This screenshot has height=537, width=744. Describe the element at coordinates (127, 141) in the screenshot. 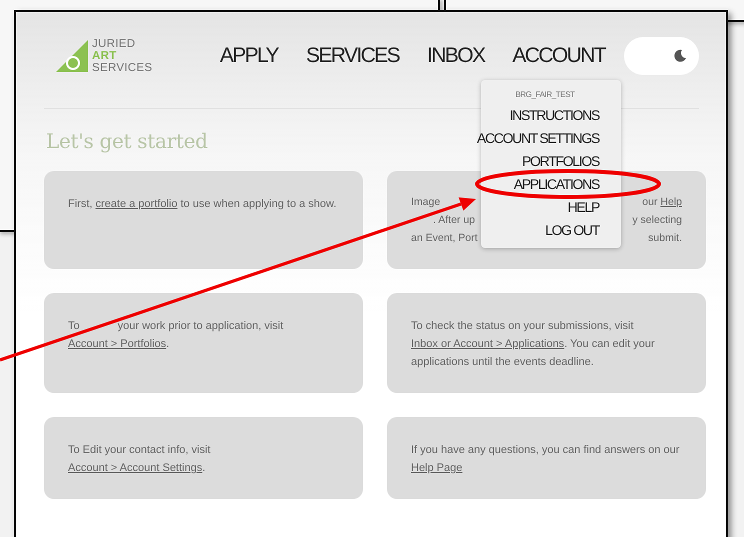

I see `page-heading: Let's get started` at that location.